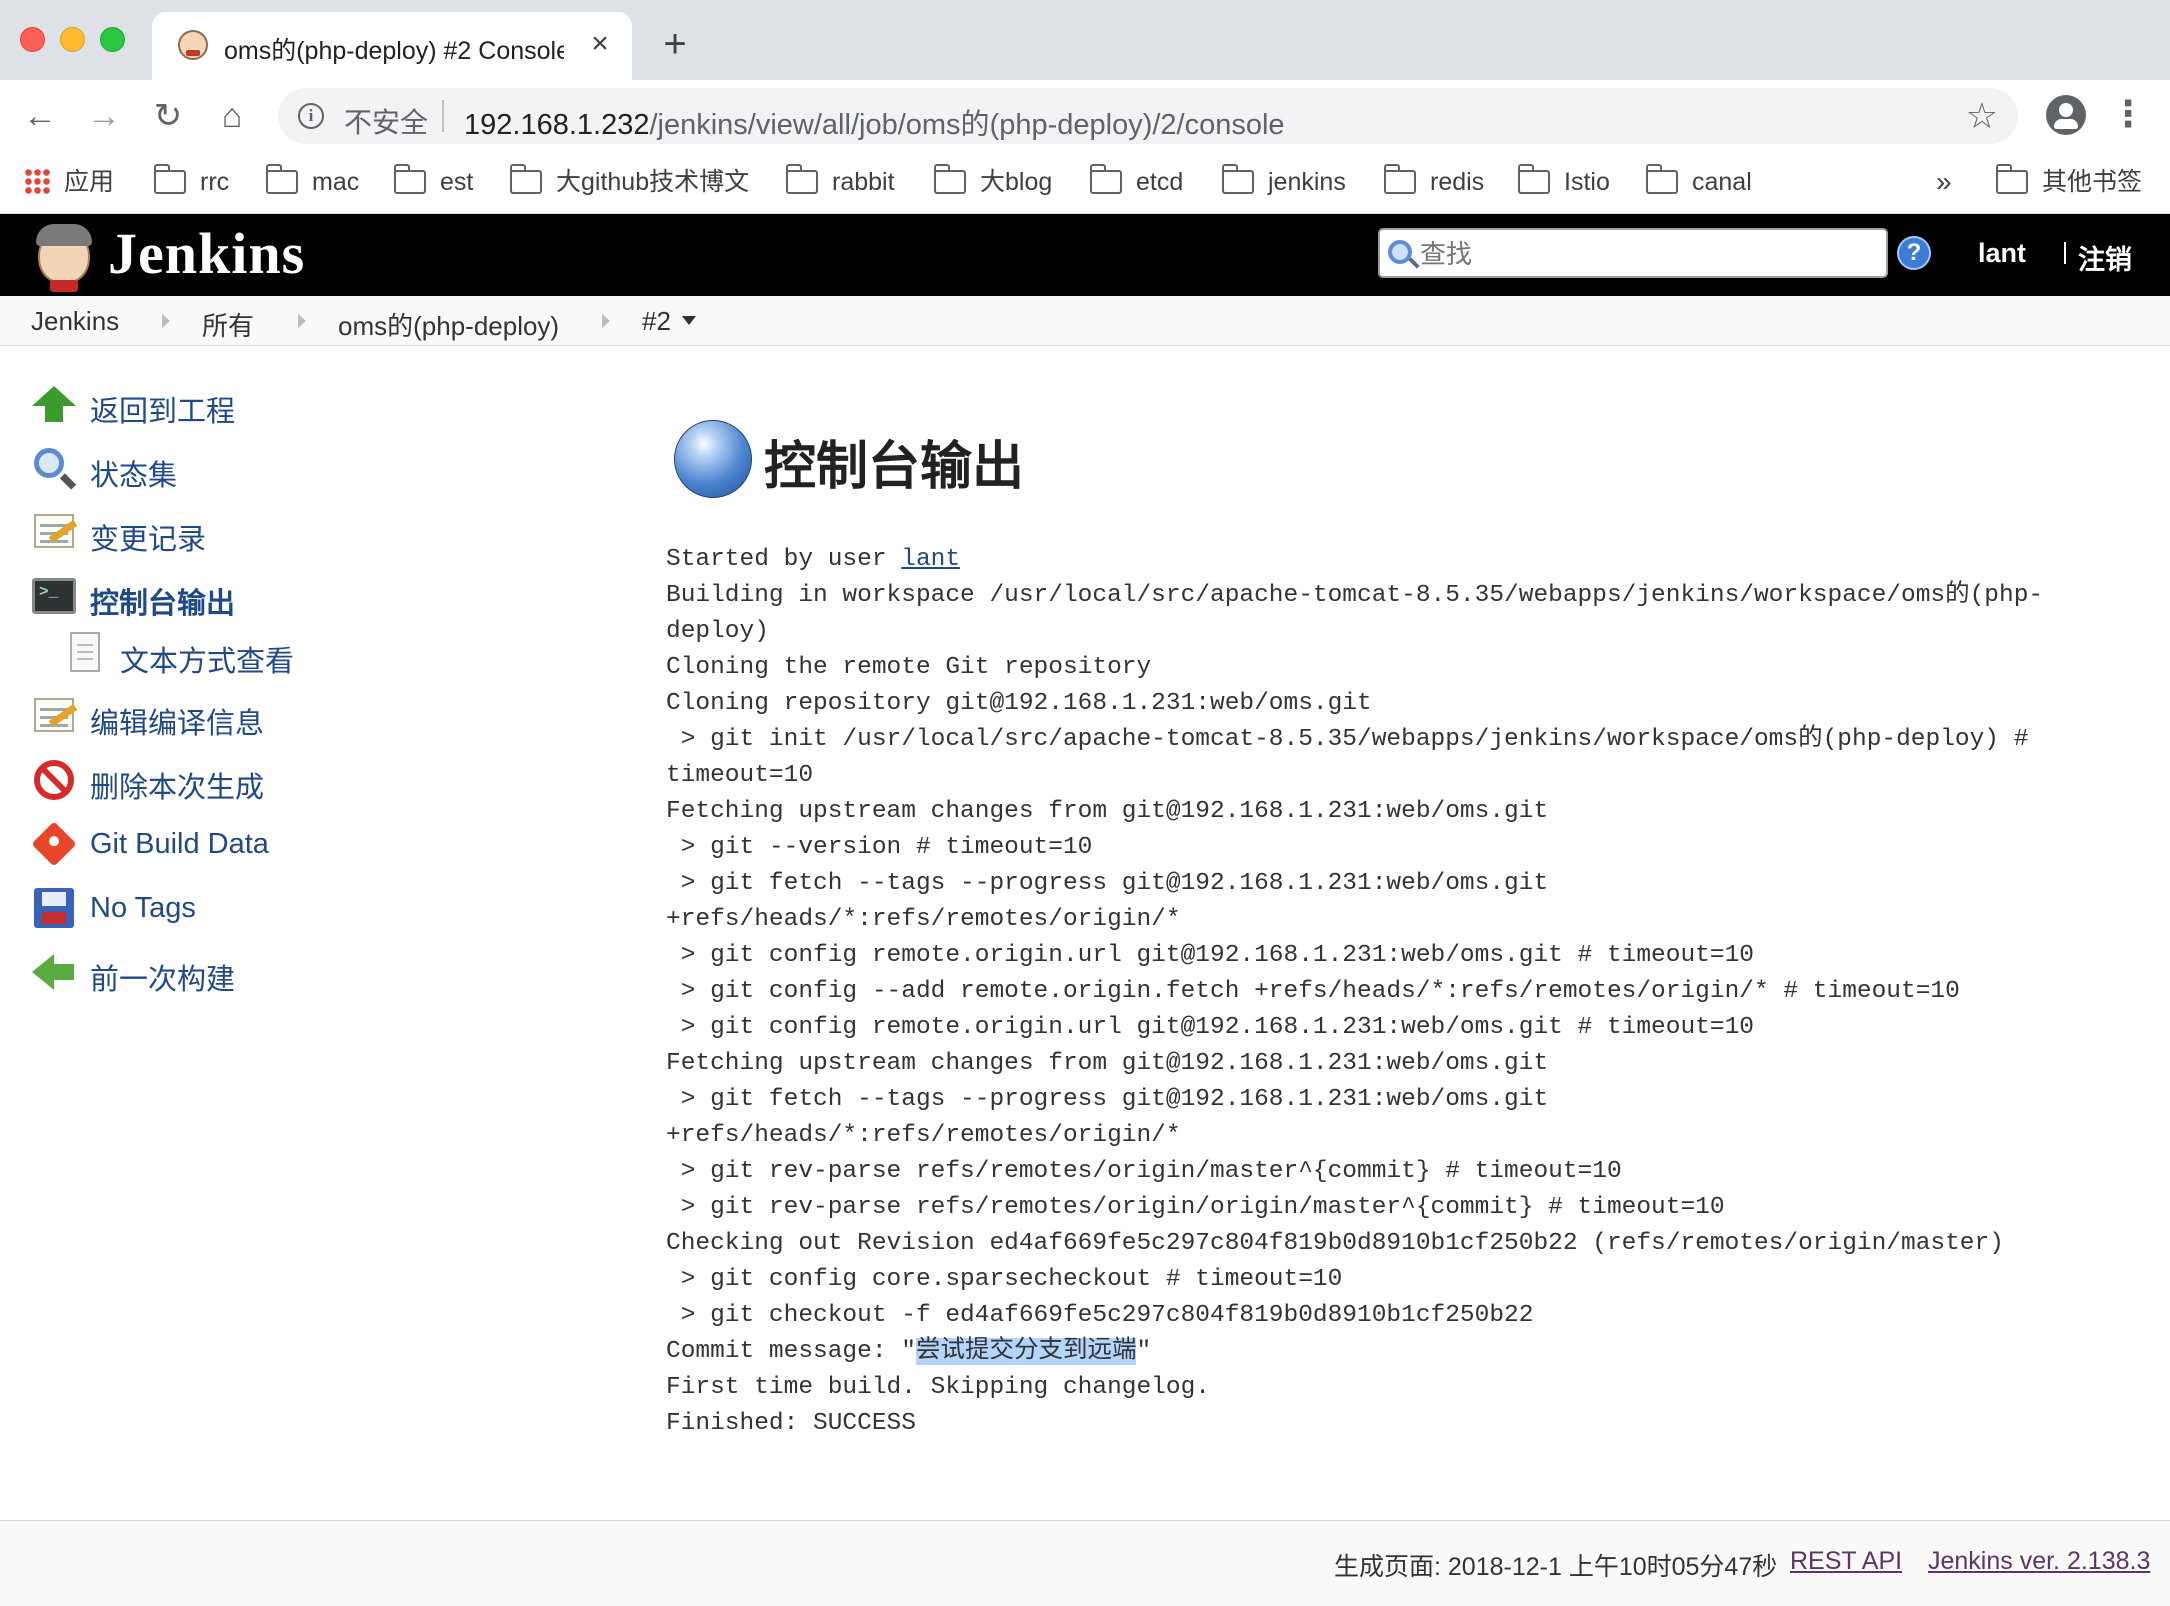 This screenshot has width=2170, height=1606. Describe the element at coordinates (386, 121) in the screenshot. I see `not-secure-label: 不安全` at that location.